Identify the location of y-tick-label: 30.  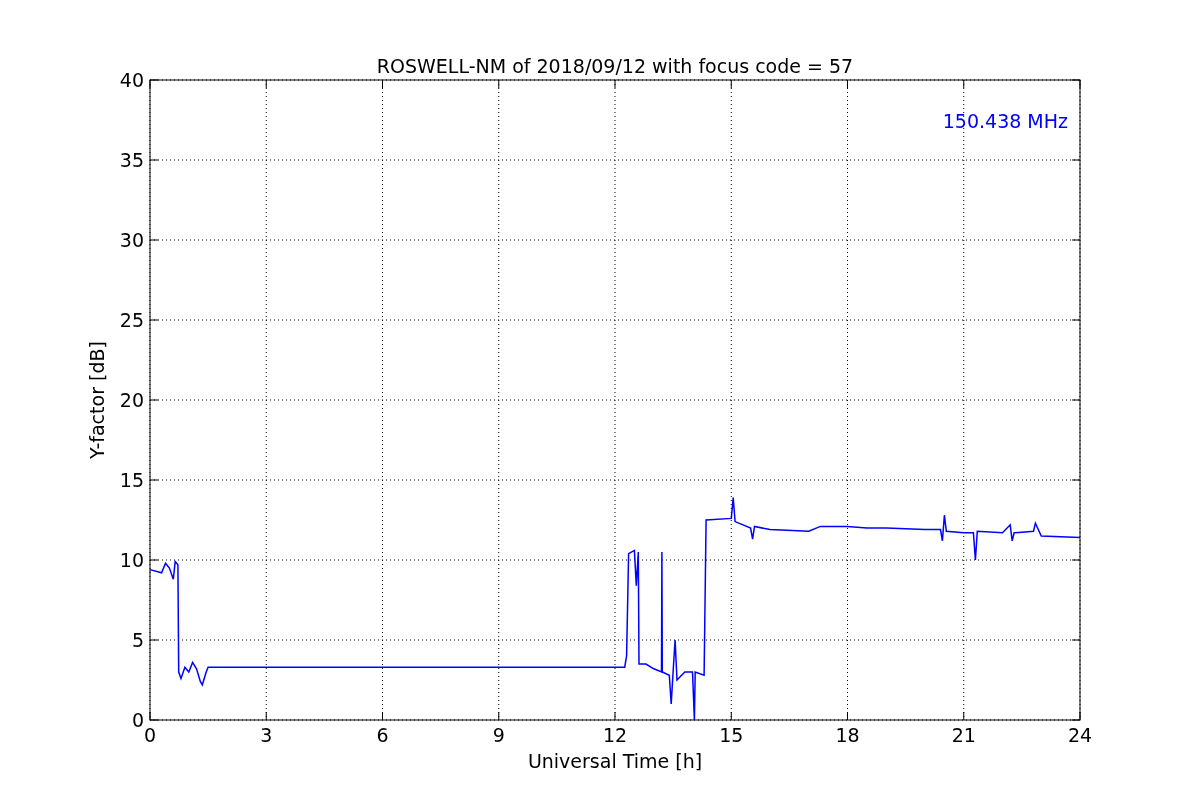
(131, 240).